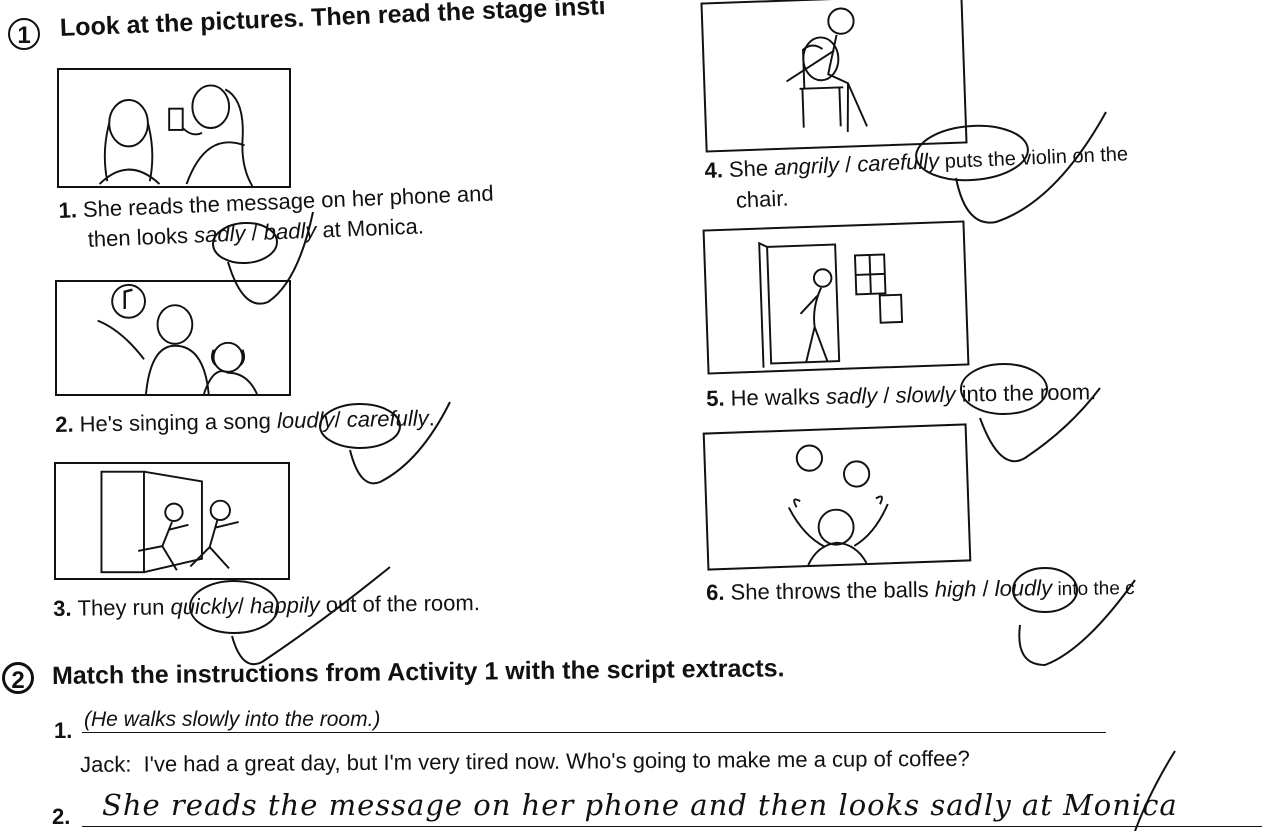 The image size is (1280, 832). Describe the element at coordinates (290, 231) in the screenshot. I see `item-1-option-b: badly` at that location.